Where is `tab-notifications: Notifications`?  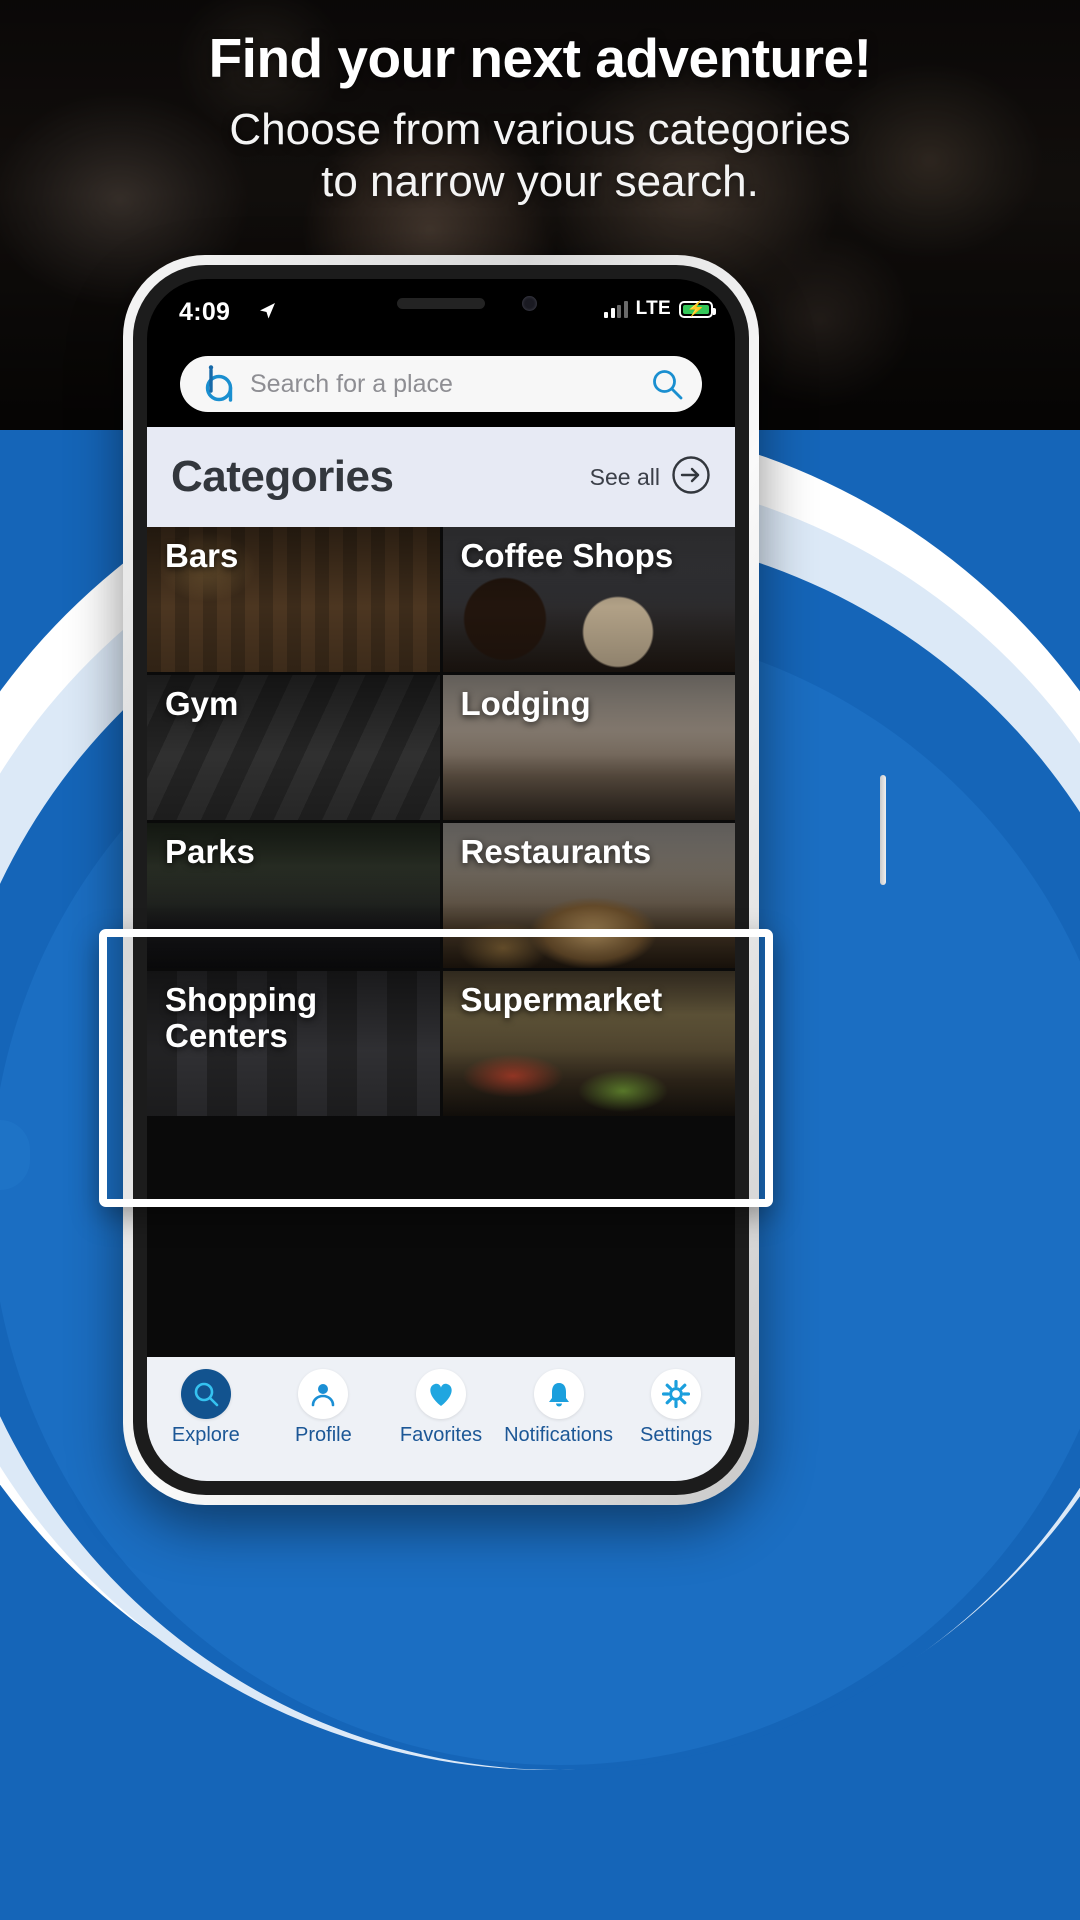
tab-notifications: Notifications is located at coordinates (559, 1408).